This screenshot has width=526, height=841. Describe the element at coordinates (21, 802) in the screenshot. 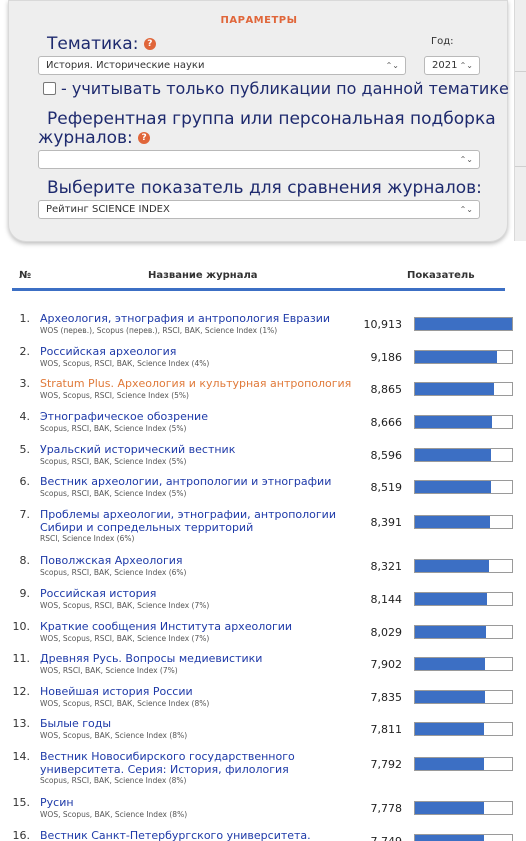

I see `row-number: 15.` at that location.